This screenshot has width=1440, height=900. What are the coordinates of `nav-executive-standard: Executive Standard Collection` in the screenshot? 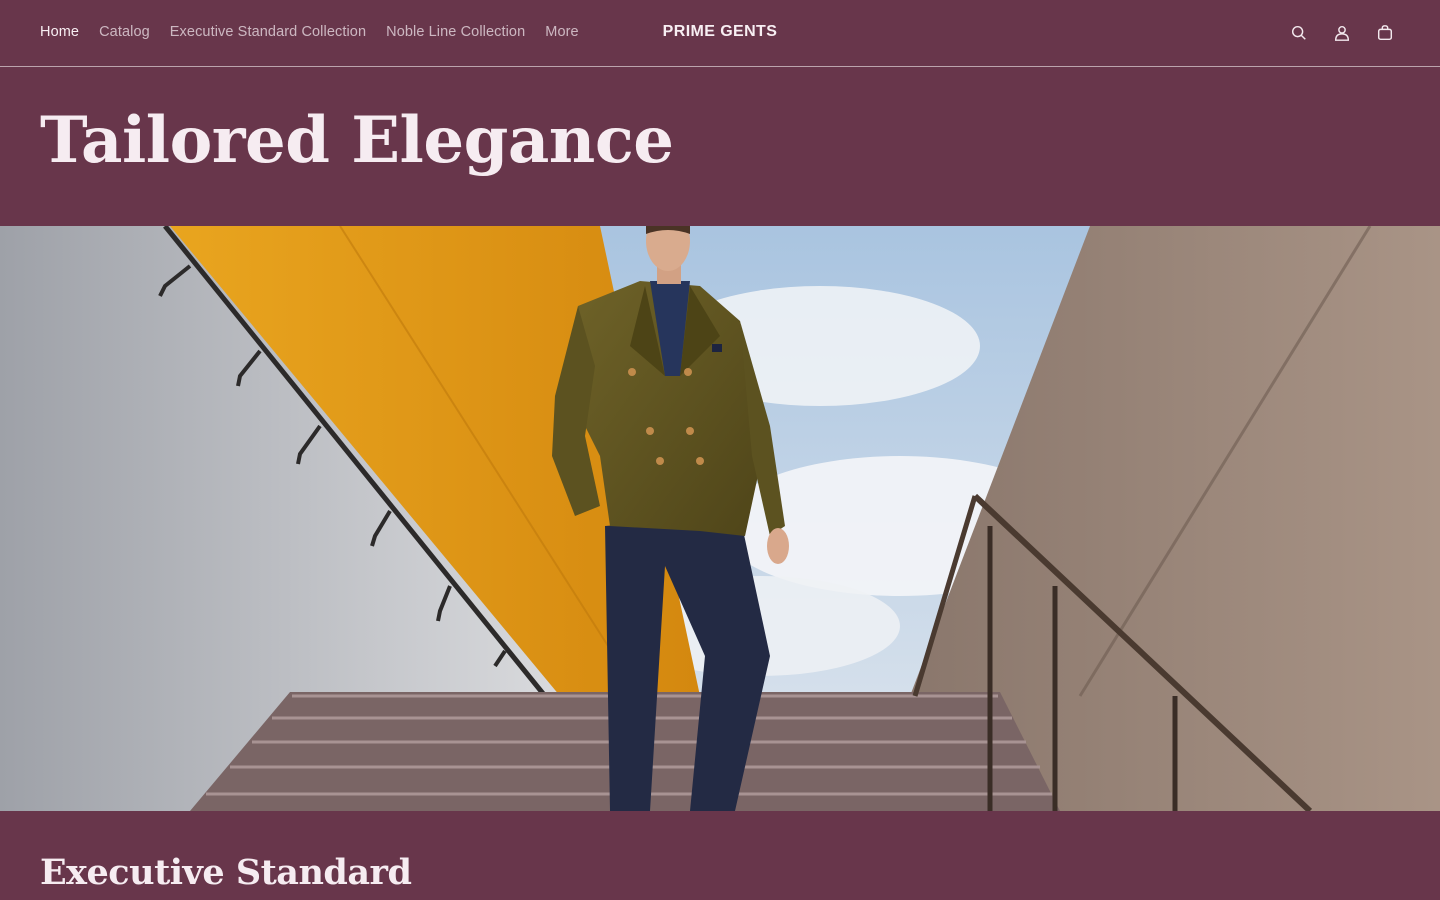 It's located at (268, 32).